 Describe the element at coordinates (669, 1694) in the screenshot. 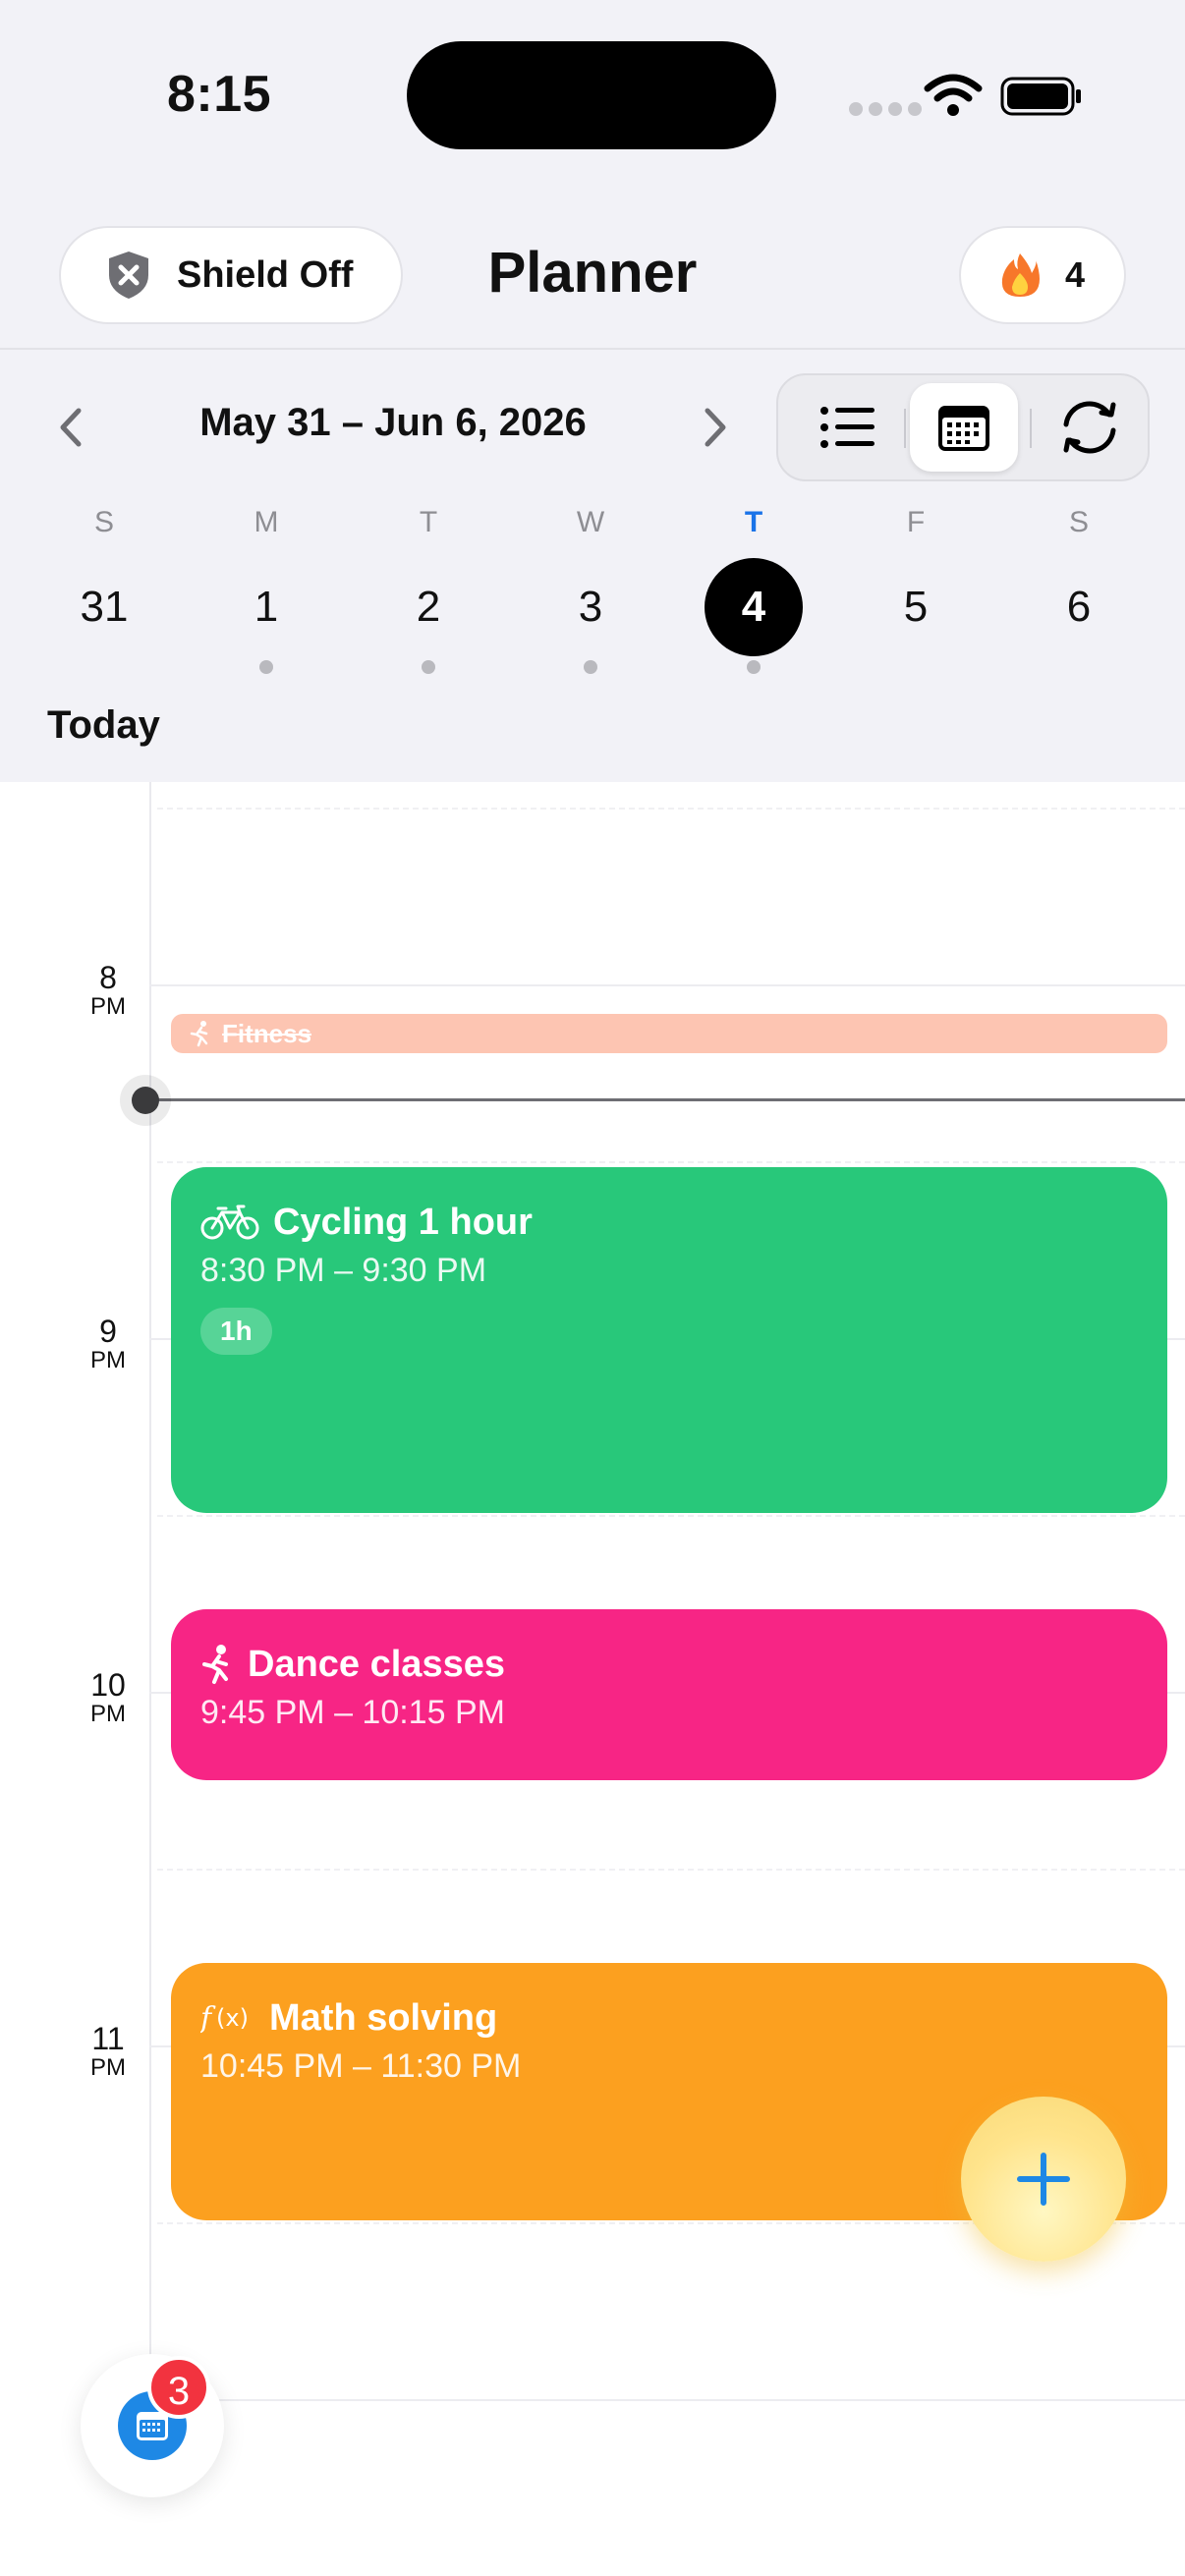

I see `event-dance: Dance classes 9:45 PM – 10:15 PM` at that location.